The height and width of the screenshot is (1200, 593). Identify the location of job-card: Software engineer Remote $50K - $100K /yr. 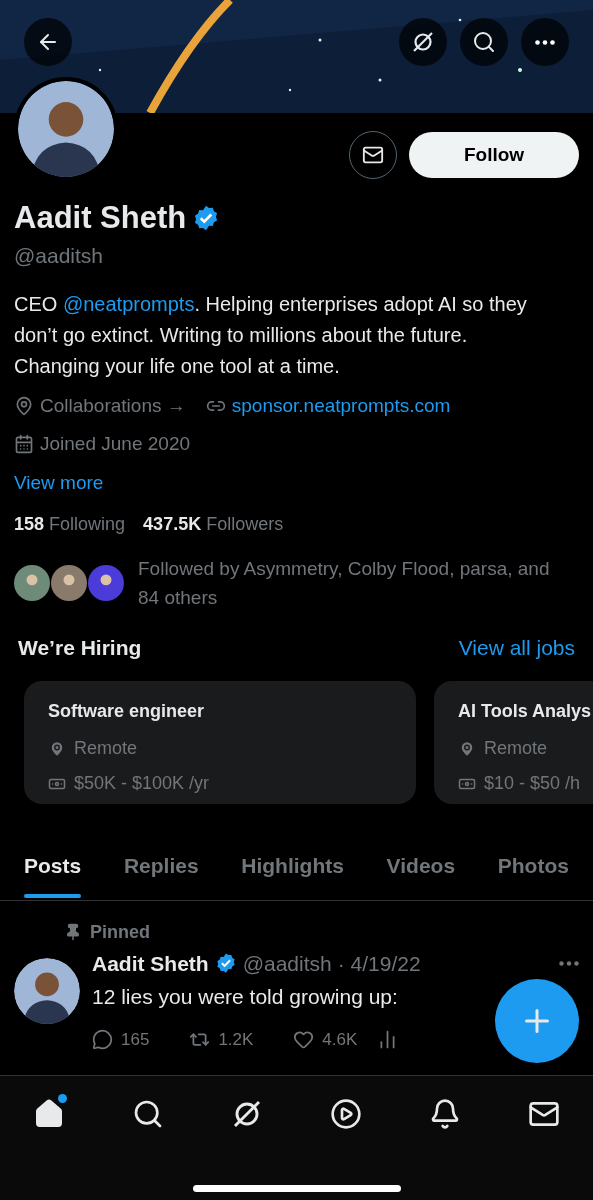
(220, 742).